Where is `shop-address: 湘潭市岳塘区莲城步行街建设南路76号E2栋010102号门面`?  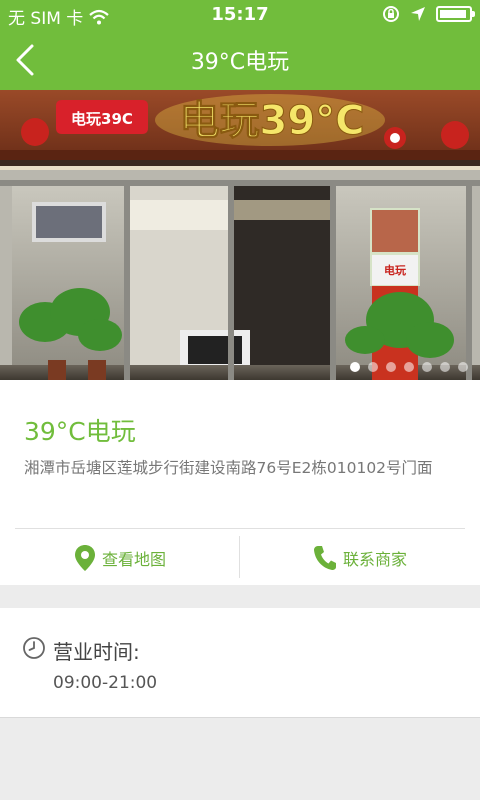
shop-address: 湘潭市岳塘区莲城步行街建设南路76号E2栋010102号门面 is located at coordinates (228, 468).